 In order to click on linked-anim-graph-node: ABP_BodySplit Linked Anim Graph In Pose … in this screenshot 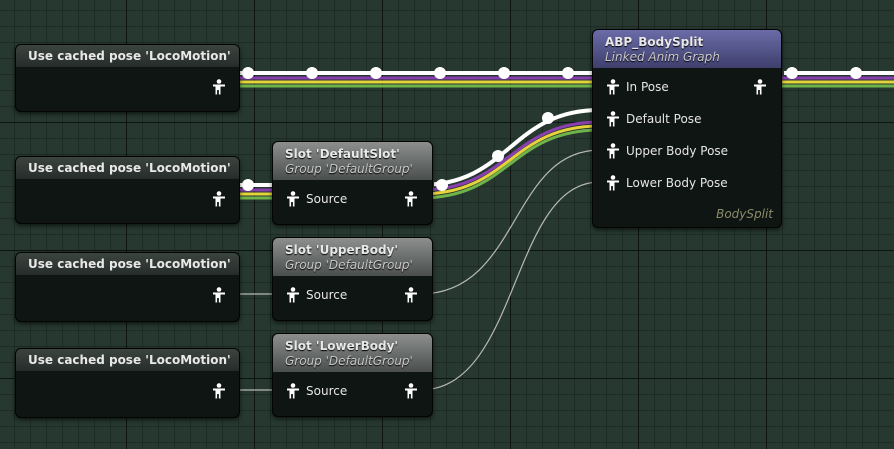, I will do `click(687, 128)`.